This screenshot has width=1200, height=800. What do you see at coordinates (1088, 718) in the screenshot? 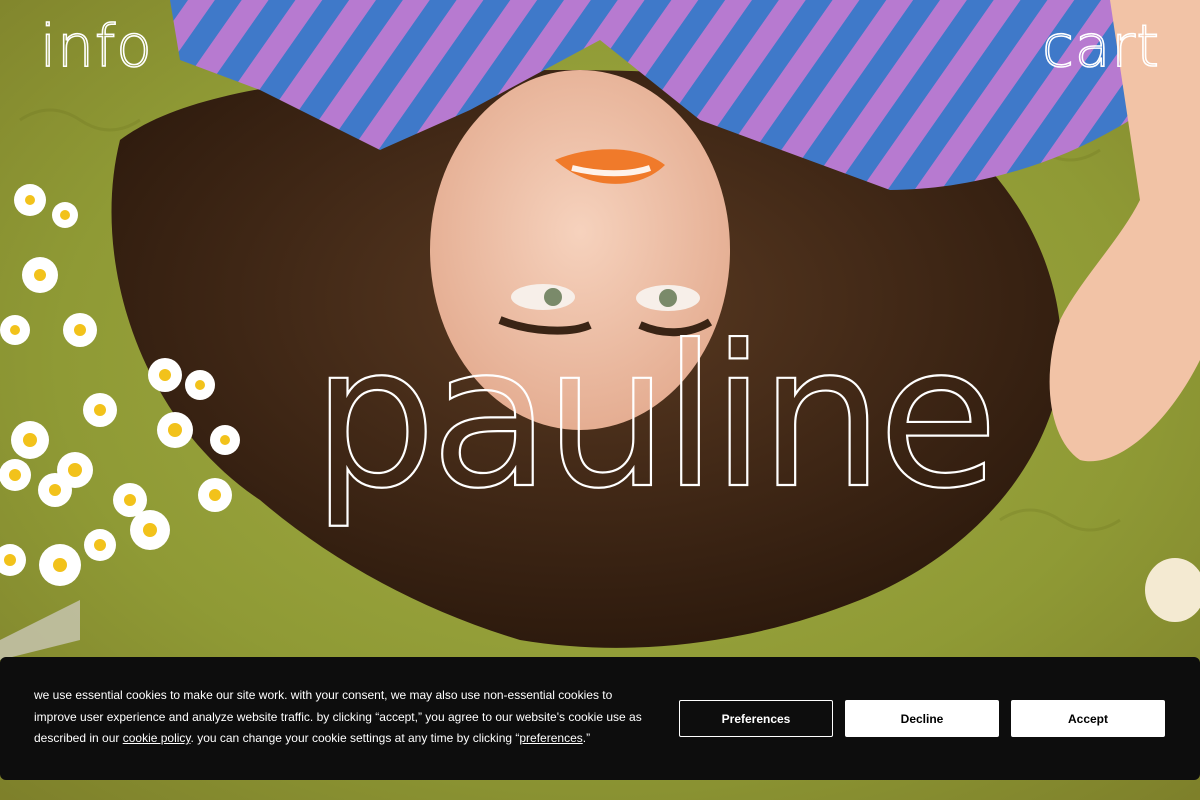
I see `accept-button: Accept` at bounding box center [1088, 718].